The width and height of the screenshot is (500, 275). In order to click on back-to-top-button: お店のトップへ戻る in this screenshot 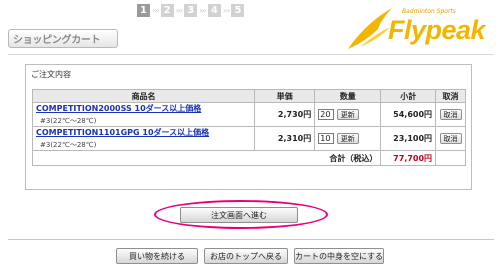, I will do `click(246, 256)`.